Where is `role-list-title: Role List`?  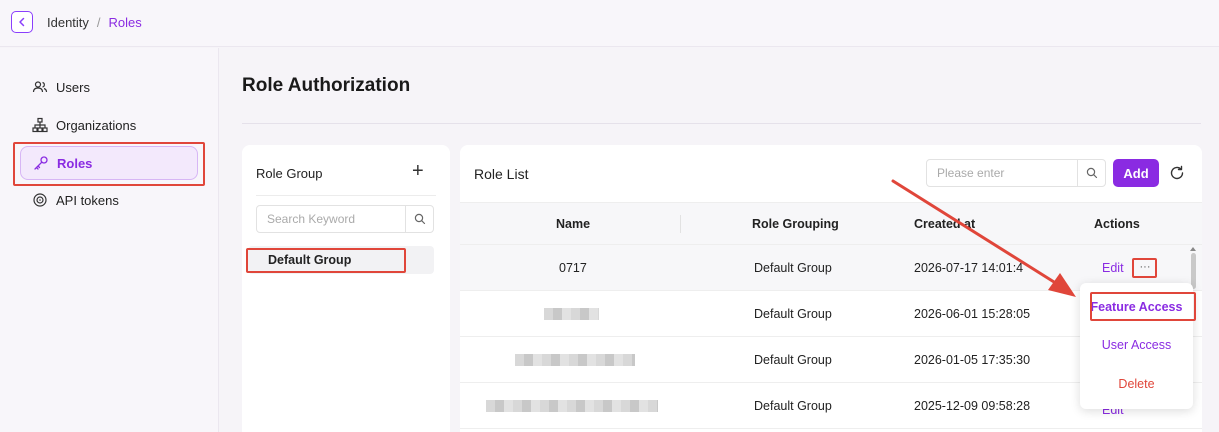
role-list-title: Role List is located at coordinates (501, 174).